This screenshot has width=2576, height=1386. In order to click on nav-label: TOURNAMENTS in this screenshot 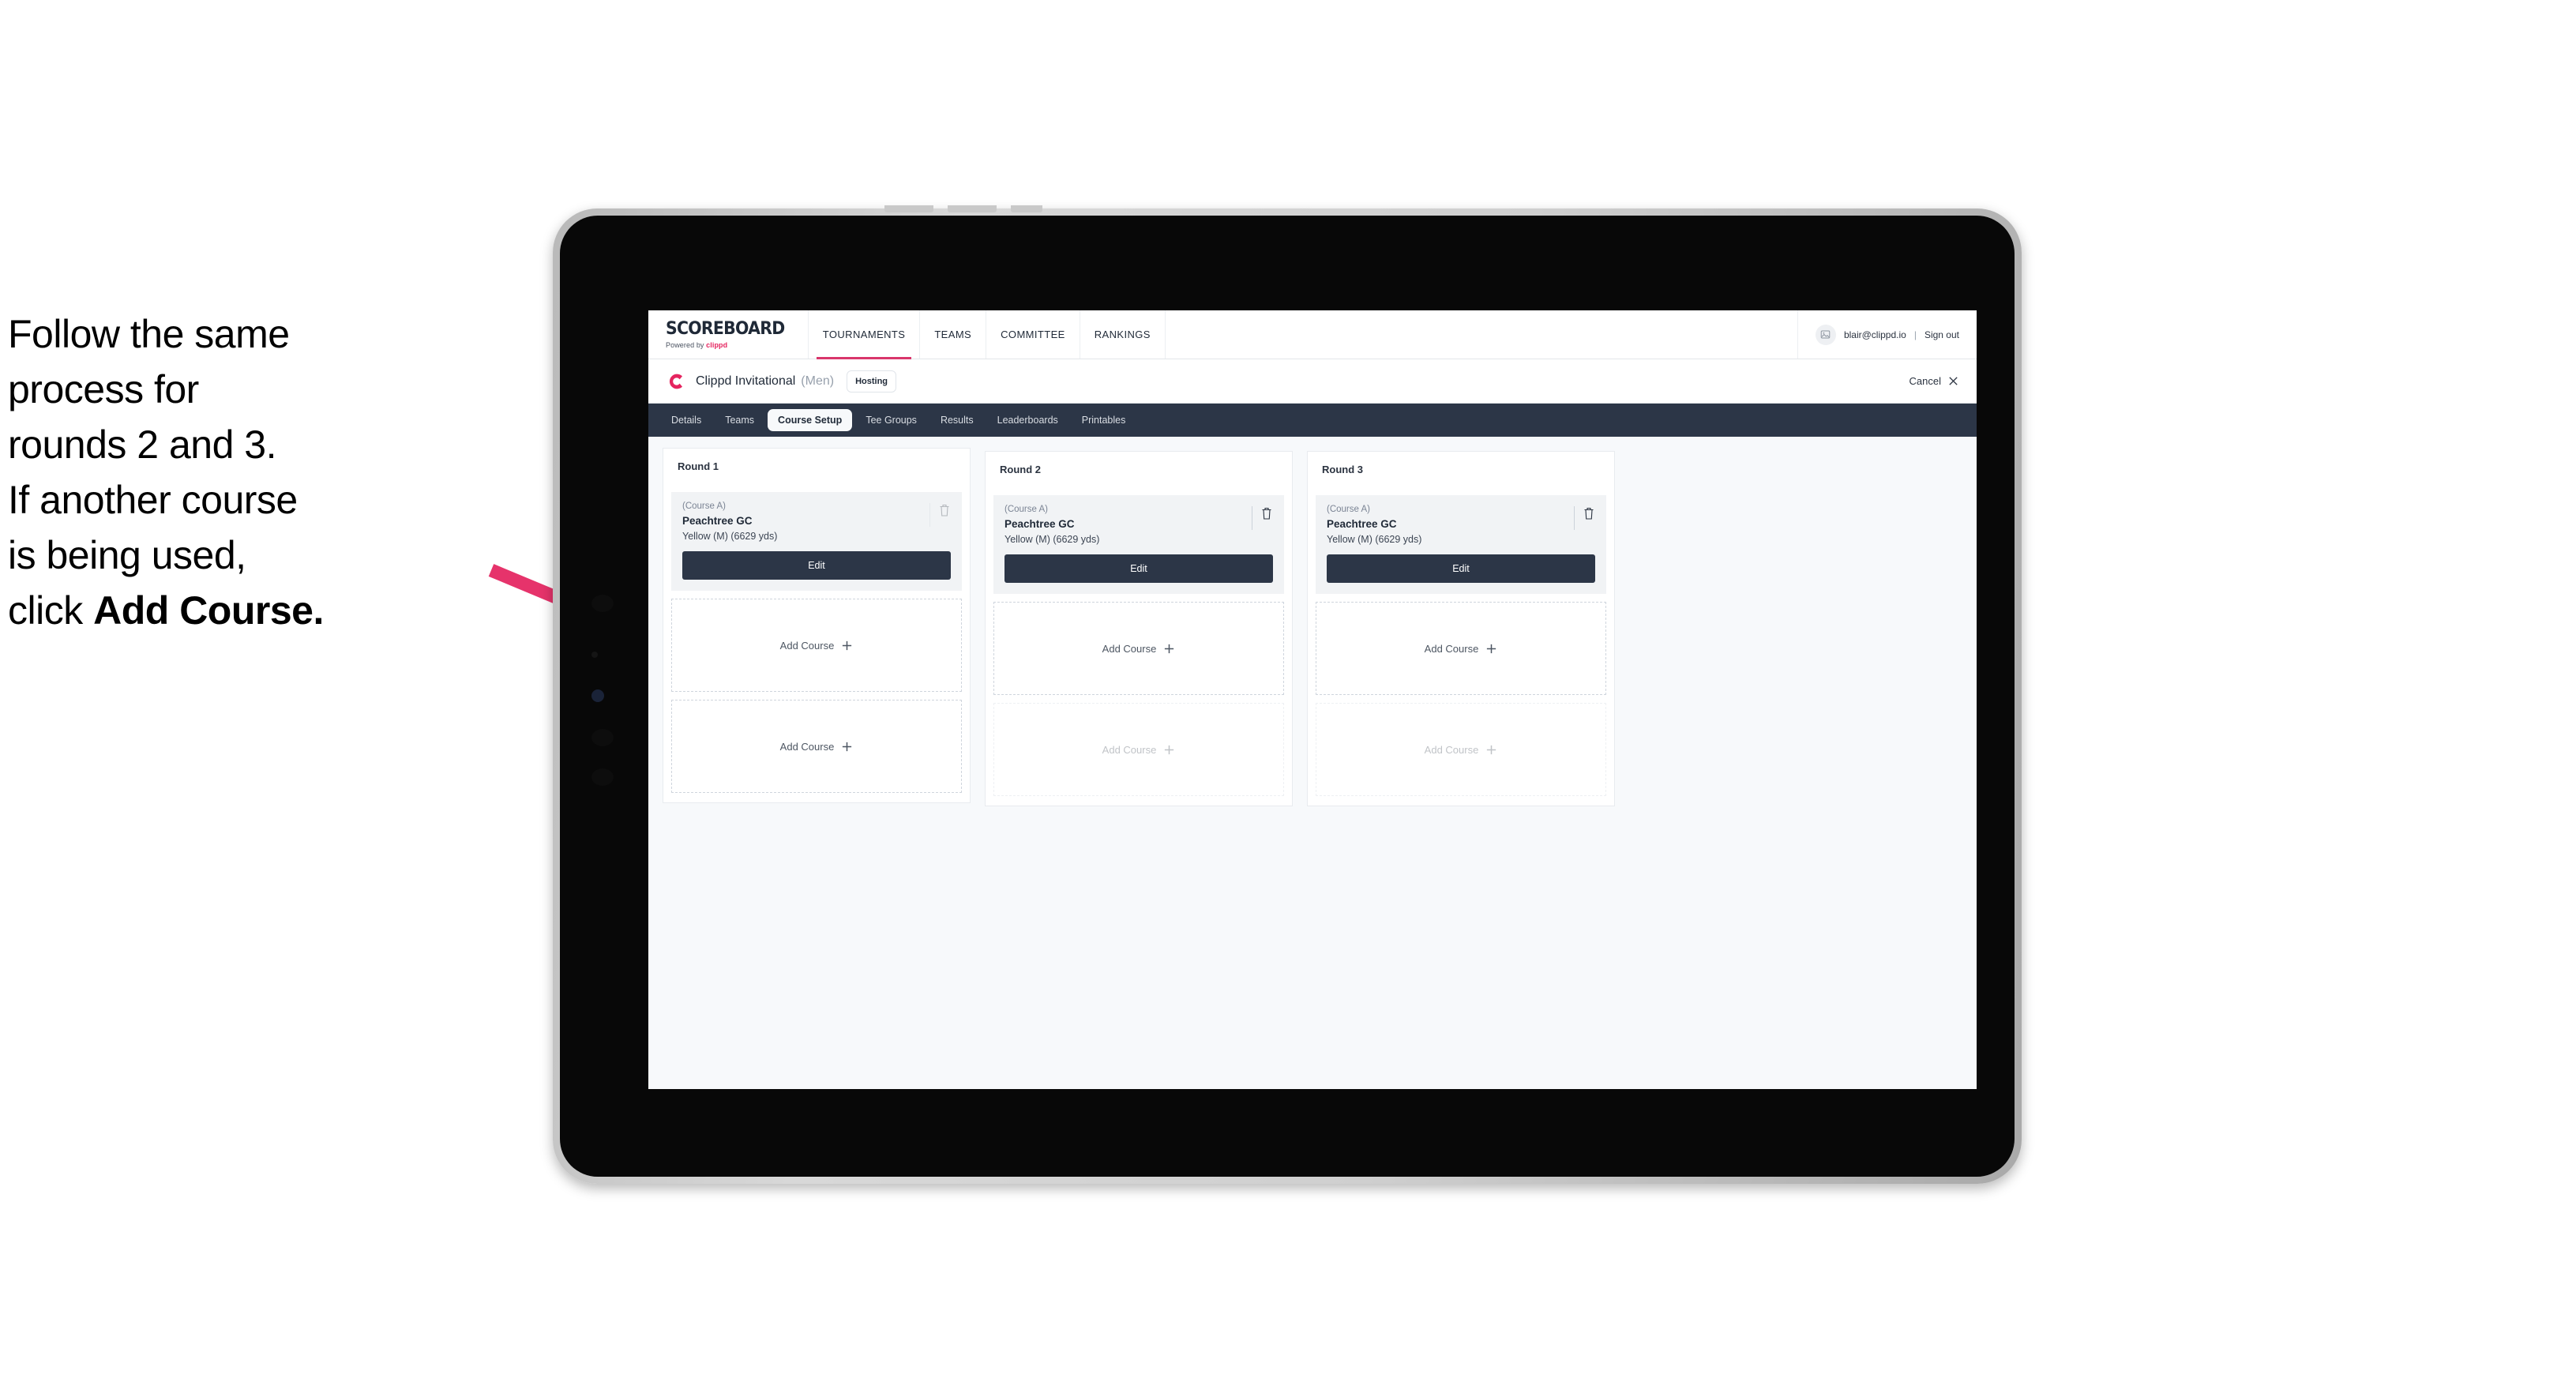, I will do `click(864, 334)`.